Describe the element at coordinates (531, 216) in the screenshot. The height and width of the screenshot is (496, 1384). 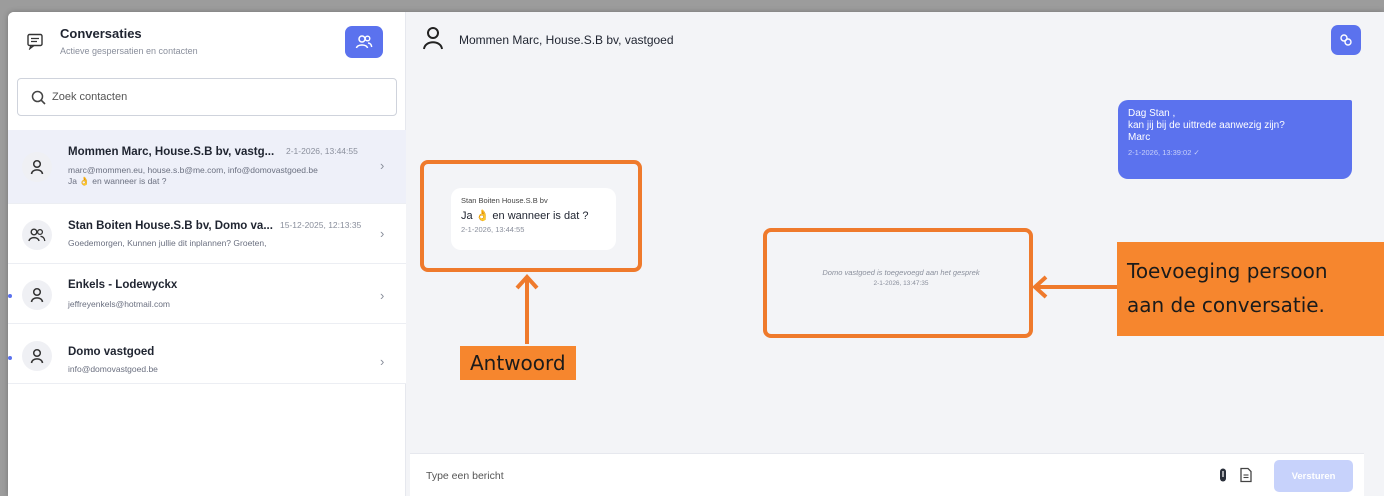
I see `answer-highlight` at that location.